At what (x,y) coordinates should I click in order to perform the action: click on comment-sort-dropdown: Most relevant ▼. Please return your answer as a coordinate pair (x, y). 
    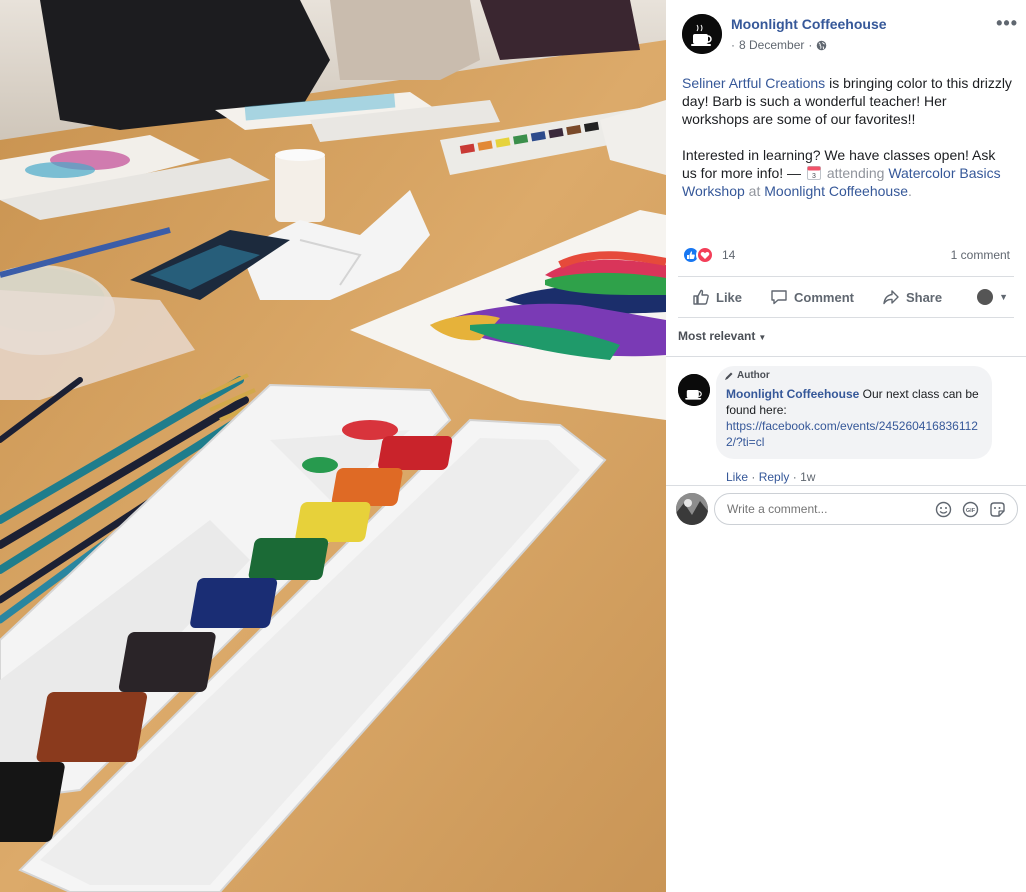
    Looking at the image, I should click on (722, 336).